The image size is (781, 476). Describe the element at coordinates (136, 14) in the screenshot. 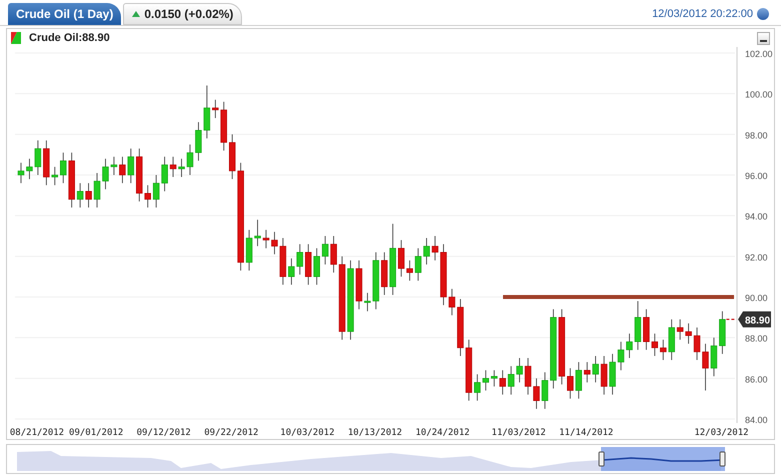

I see `up-triangle-icon` at that location.